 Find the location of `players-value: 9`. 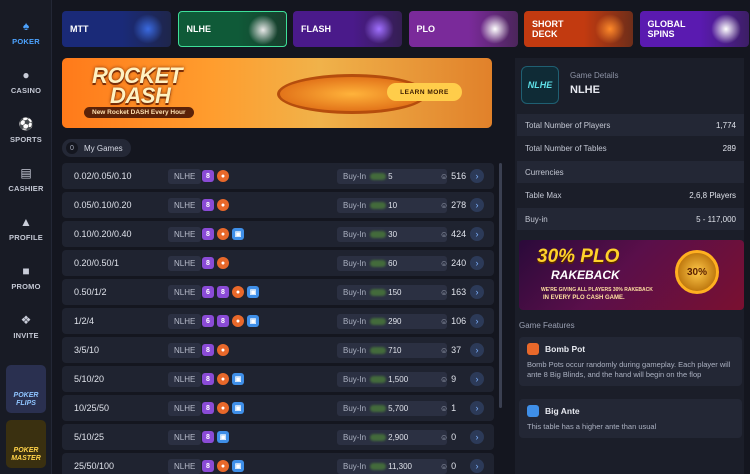

players-value: 9 is located at coordinates (454, 379).